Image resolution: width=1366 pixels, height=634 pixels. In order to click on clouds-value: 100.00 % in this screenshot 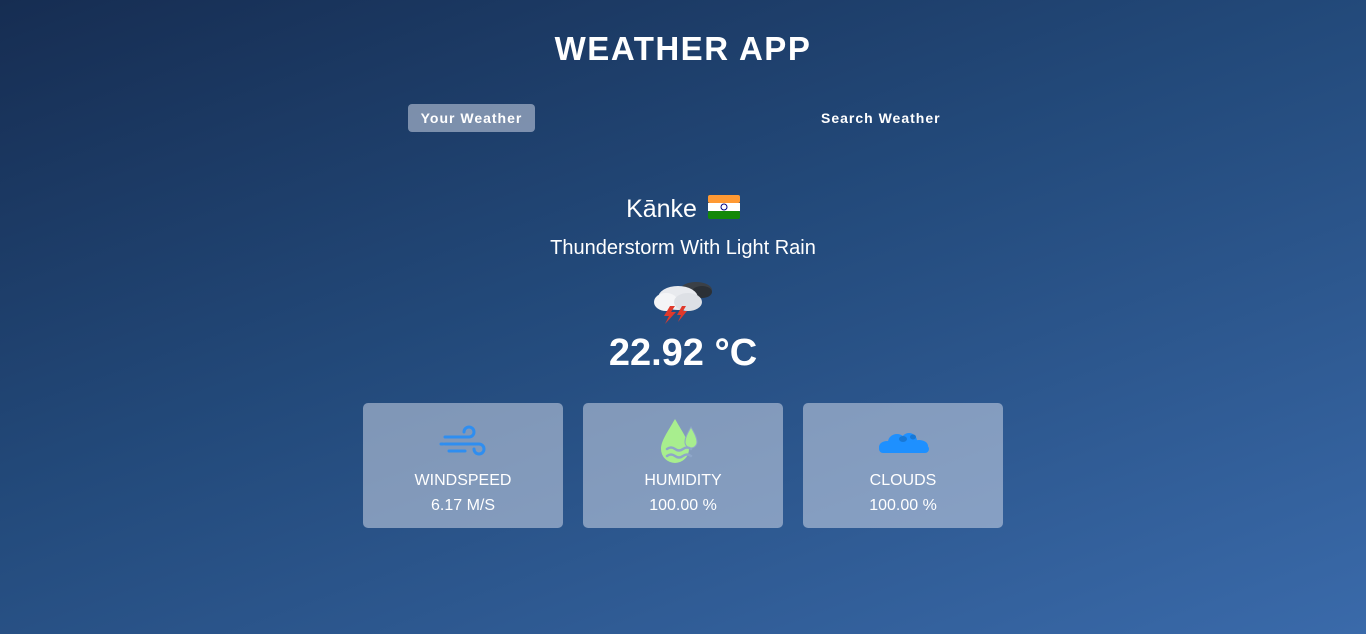, I will do `click(903, 505)`.